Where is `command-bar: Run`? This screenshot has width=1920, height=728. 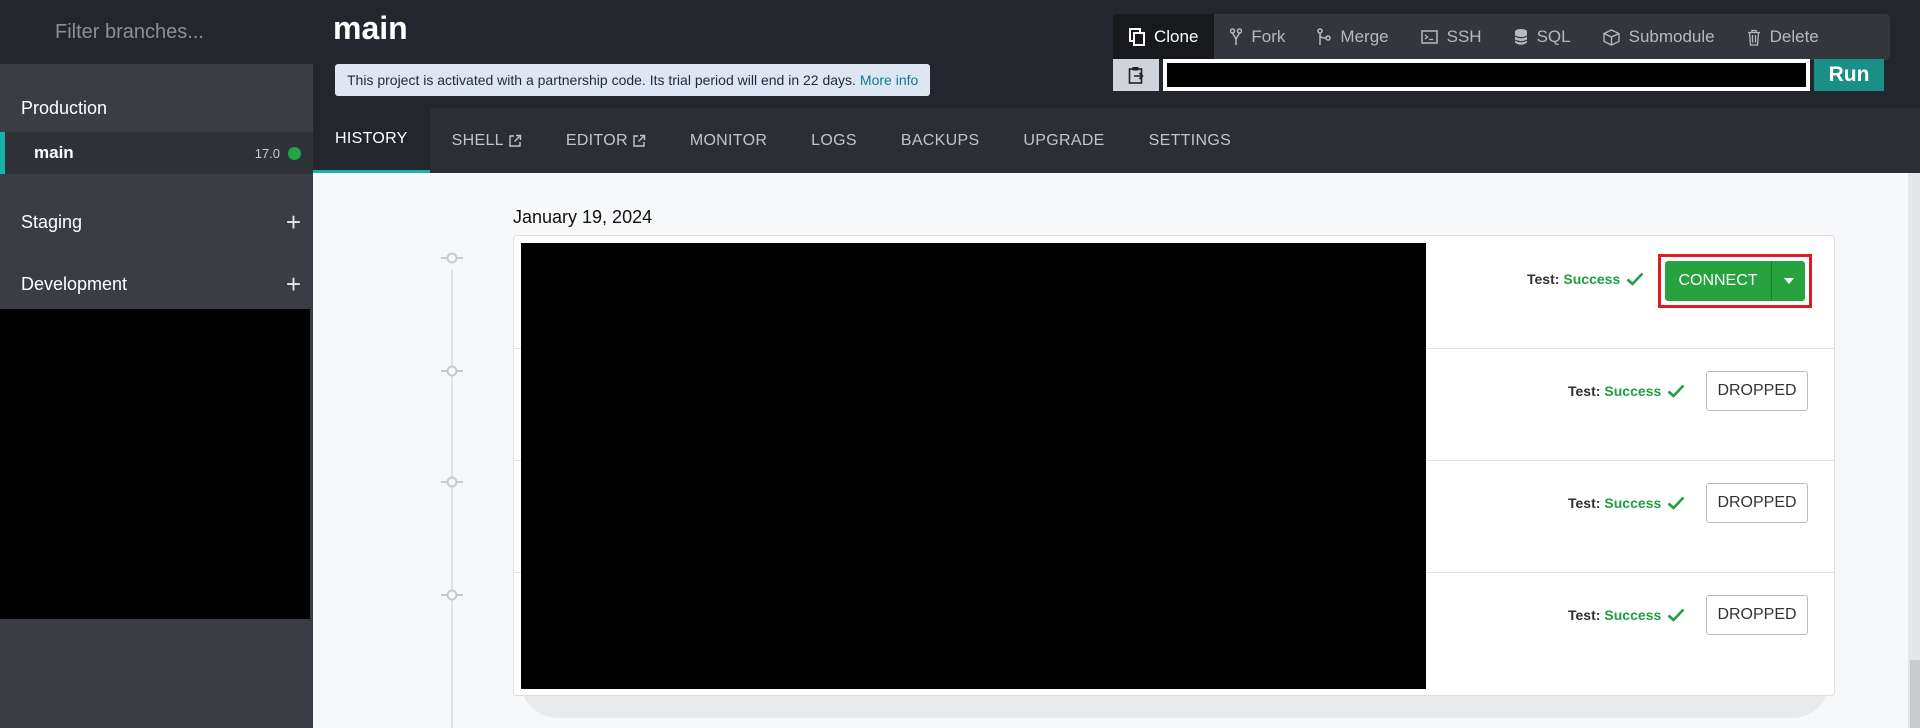 command-bar: Run is located at coordinates (1501, 75).